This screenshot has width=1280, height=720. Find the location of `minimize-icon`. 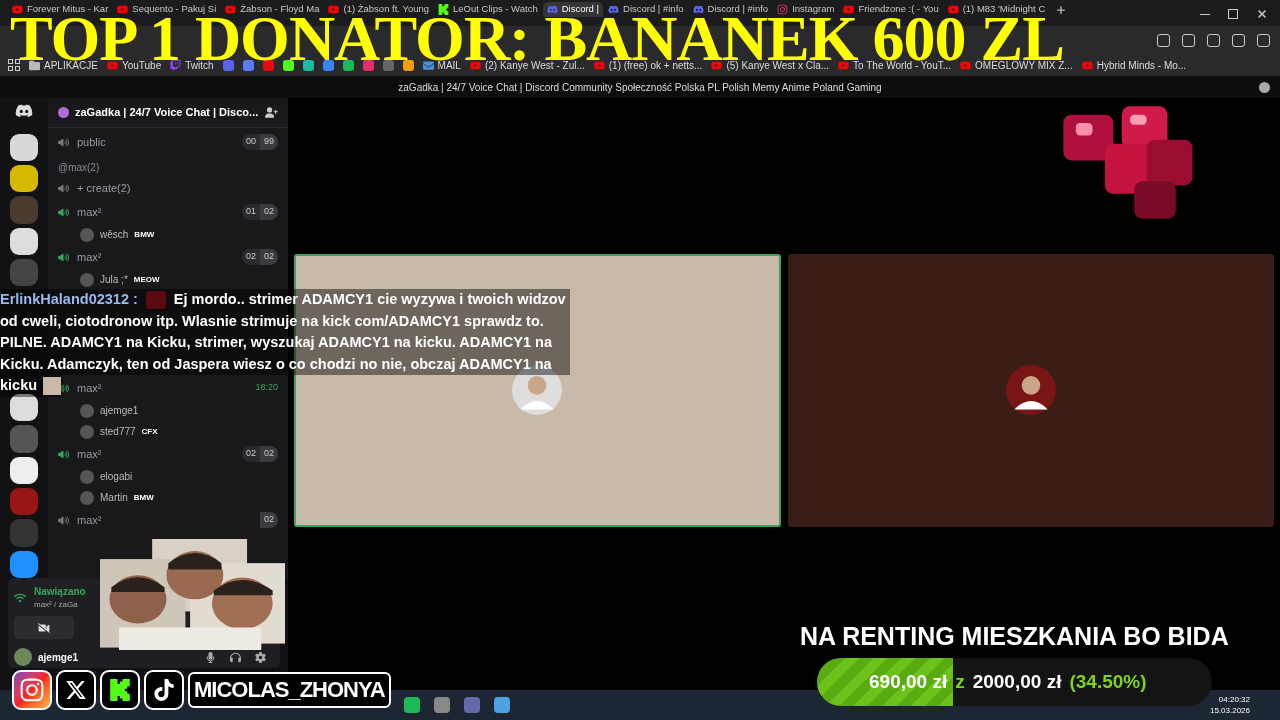

minimize-icon is located at coordinates (1205, 14).